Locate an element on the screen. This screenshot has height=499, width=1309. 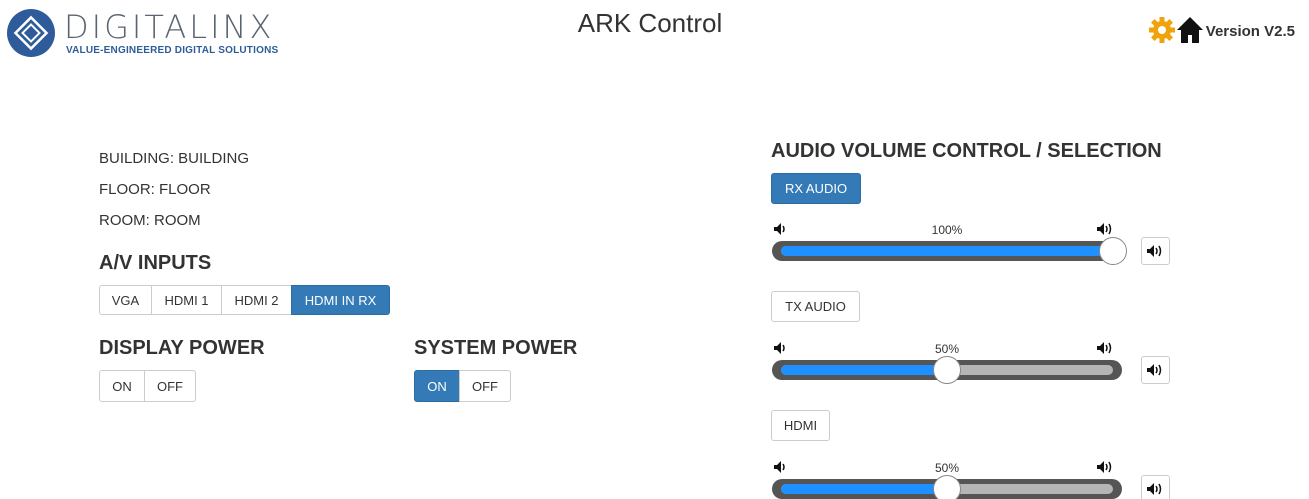
floor-label: FLOOR is located at coordinates (155, 189).